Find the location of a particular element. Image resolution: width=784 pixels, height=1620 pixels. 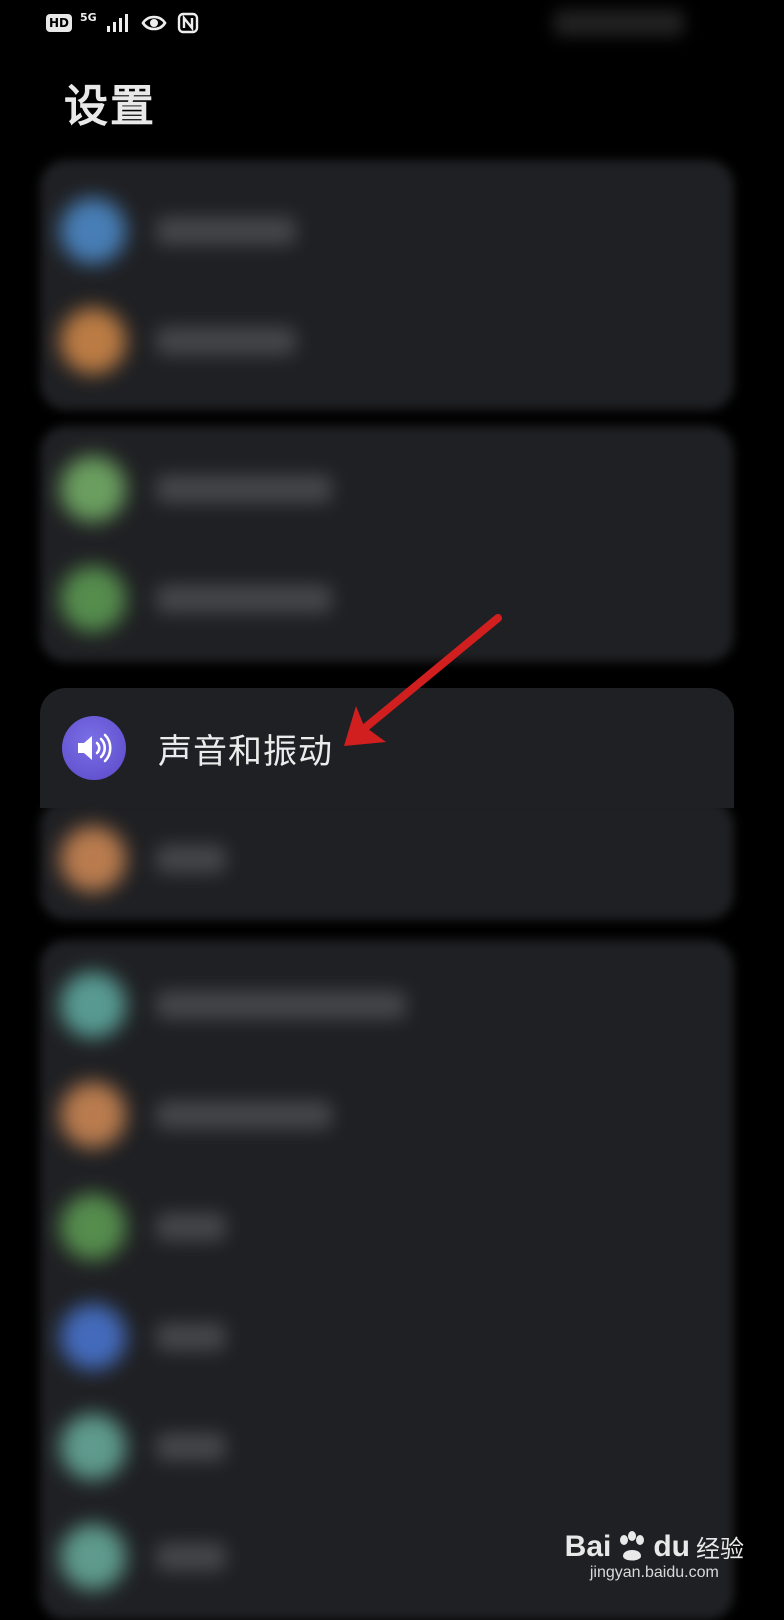

signal-icon is located at coordinates (117, 23).